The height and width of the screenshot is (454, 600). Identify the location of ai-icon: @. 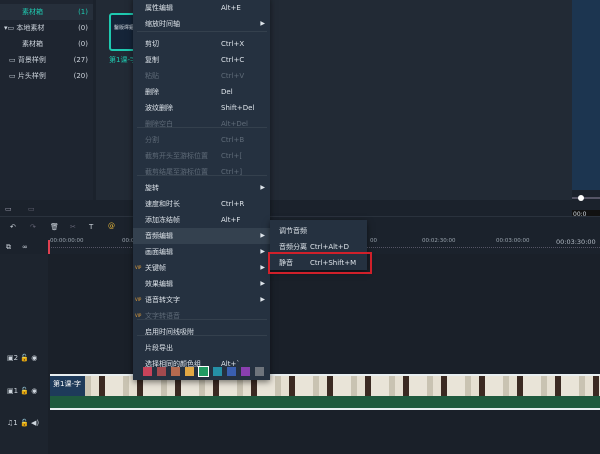
(111, 226).